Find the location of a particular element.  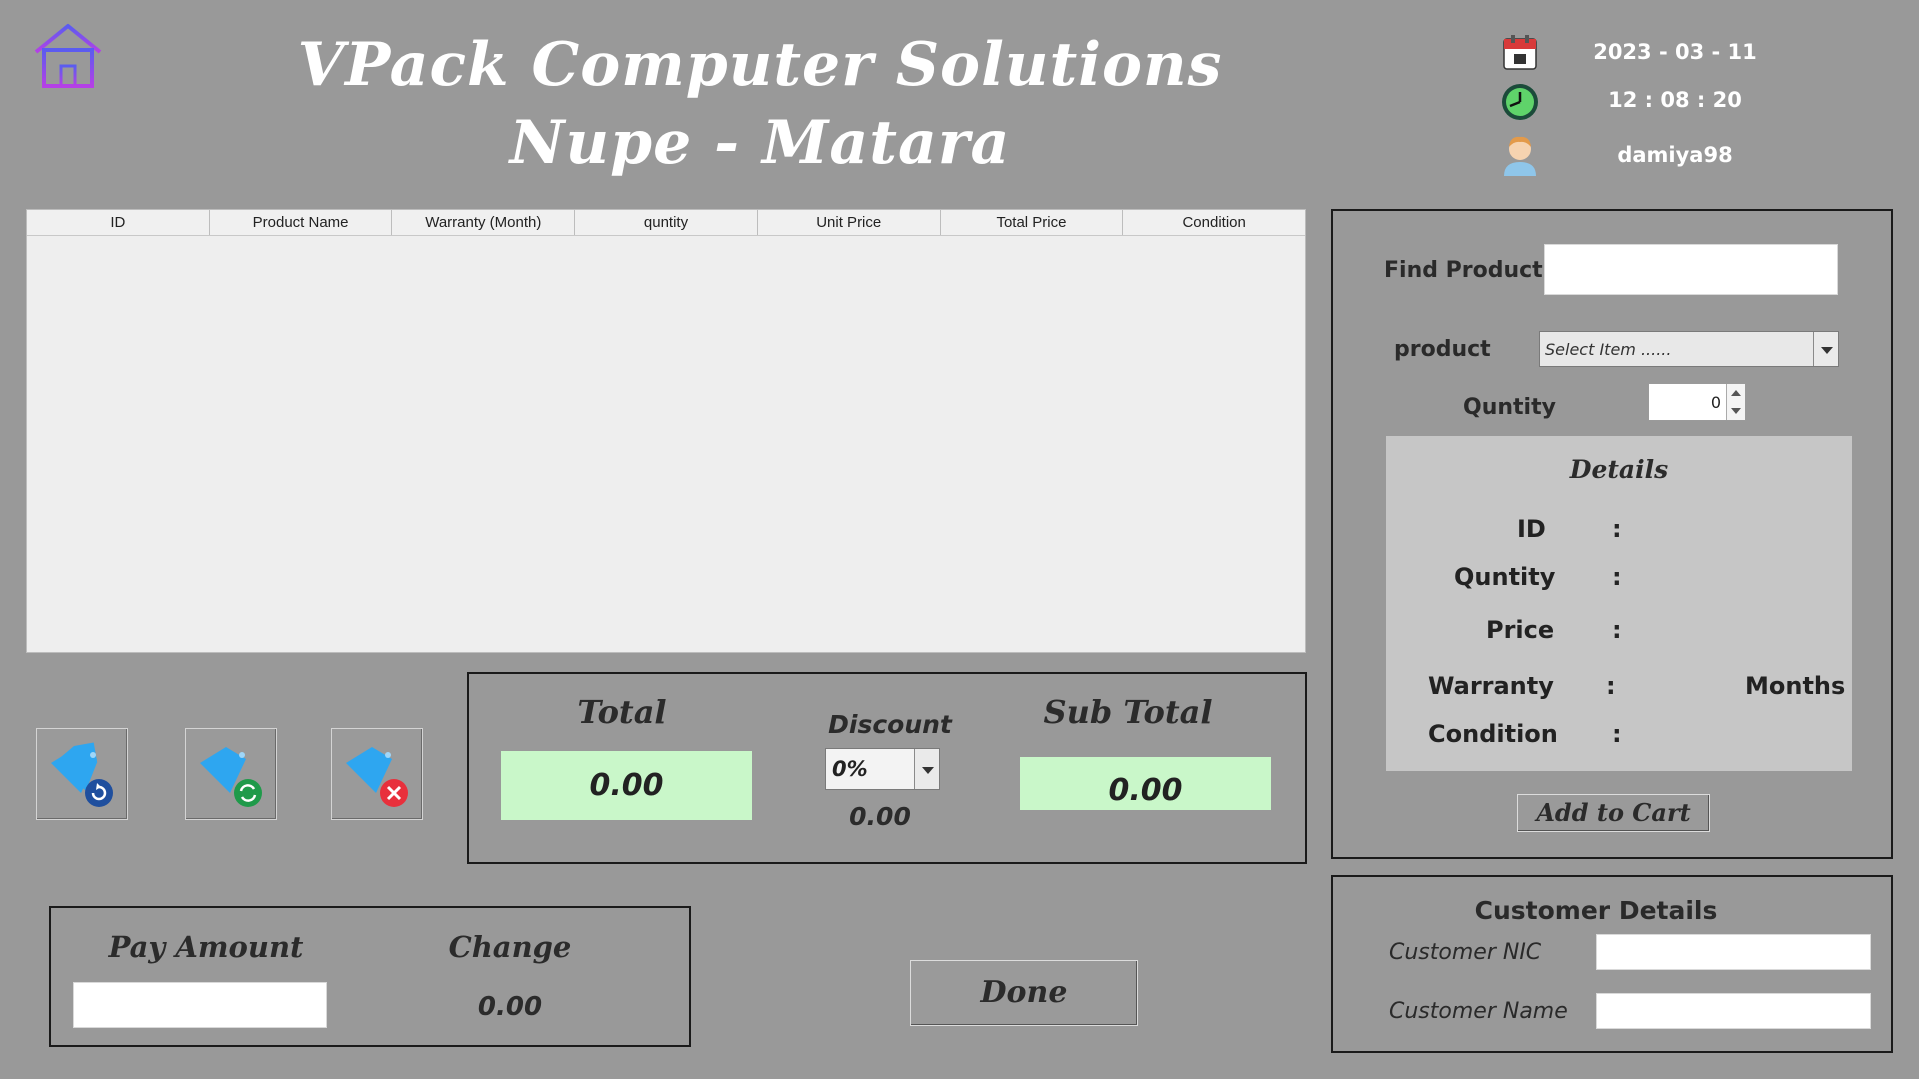

tag-refresh-icon is located at coordinates (82, 774).